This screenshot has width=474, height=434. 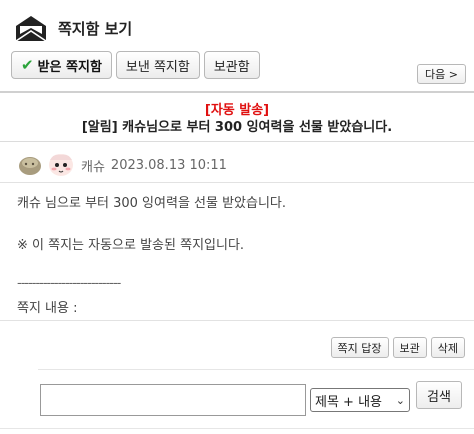 I want to click on tab-inbox: ✔ 받은 쪽지함, so click(x=61, y=65).